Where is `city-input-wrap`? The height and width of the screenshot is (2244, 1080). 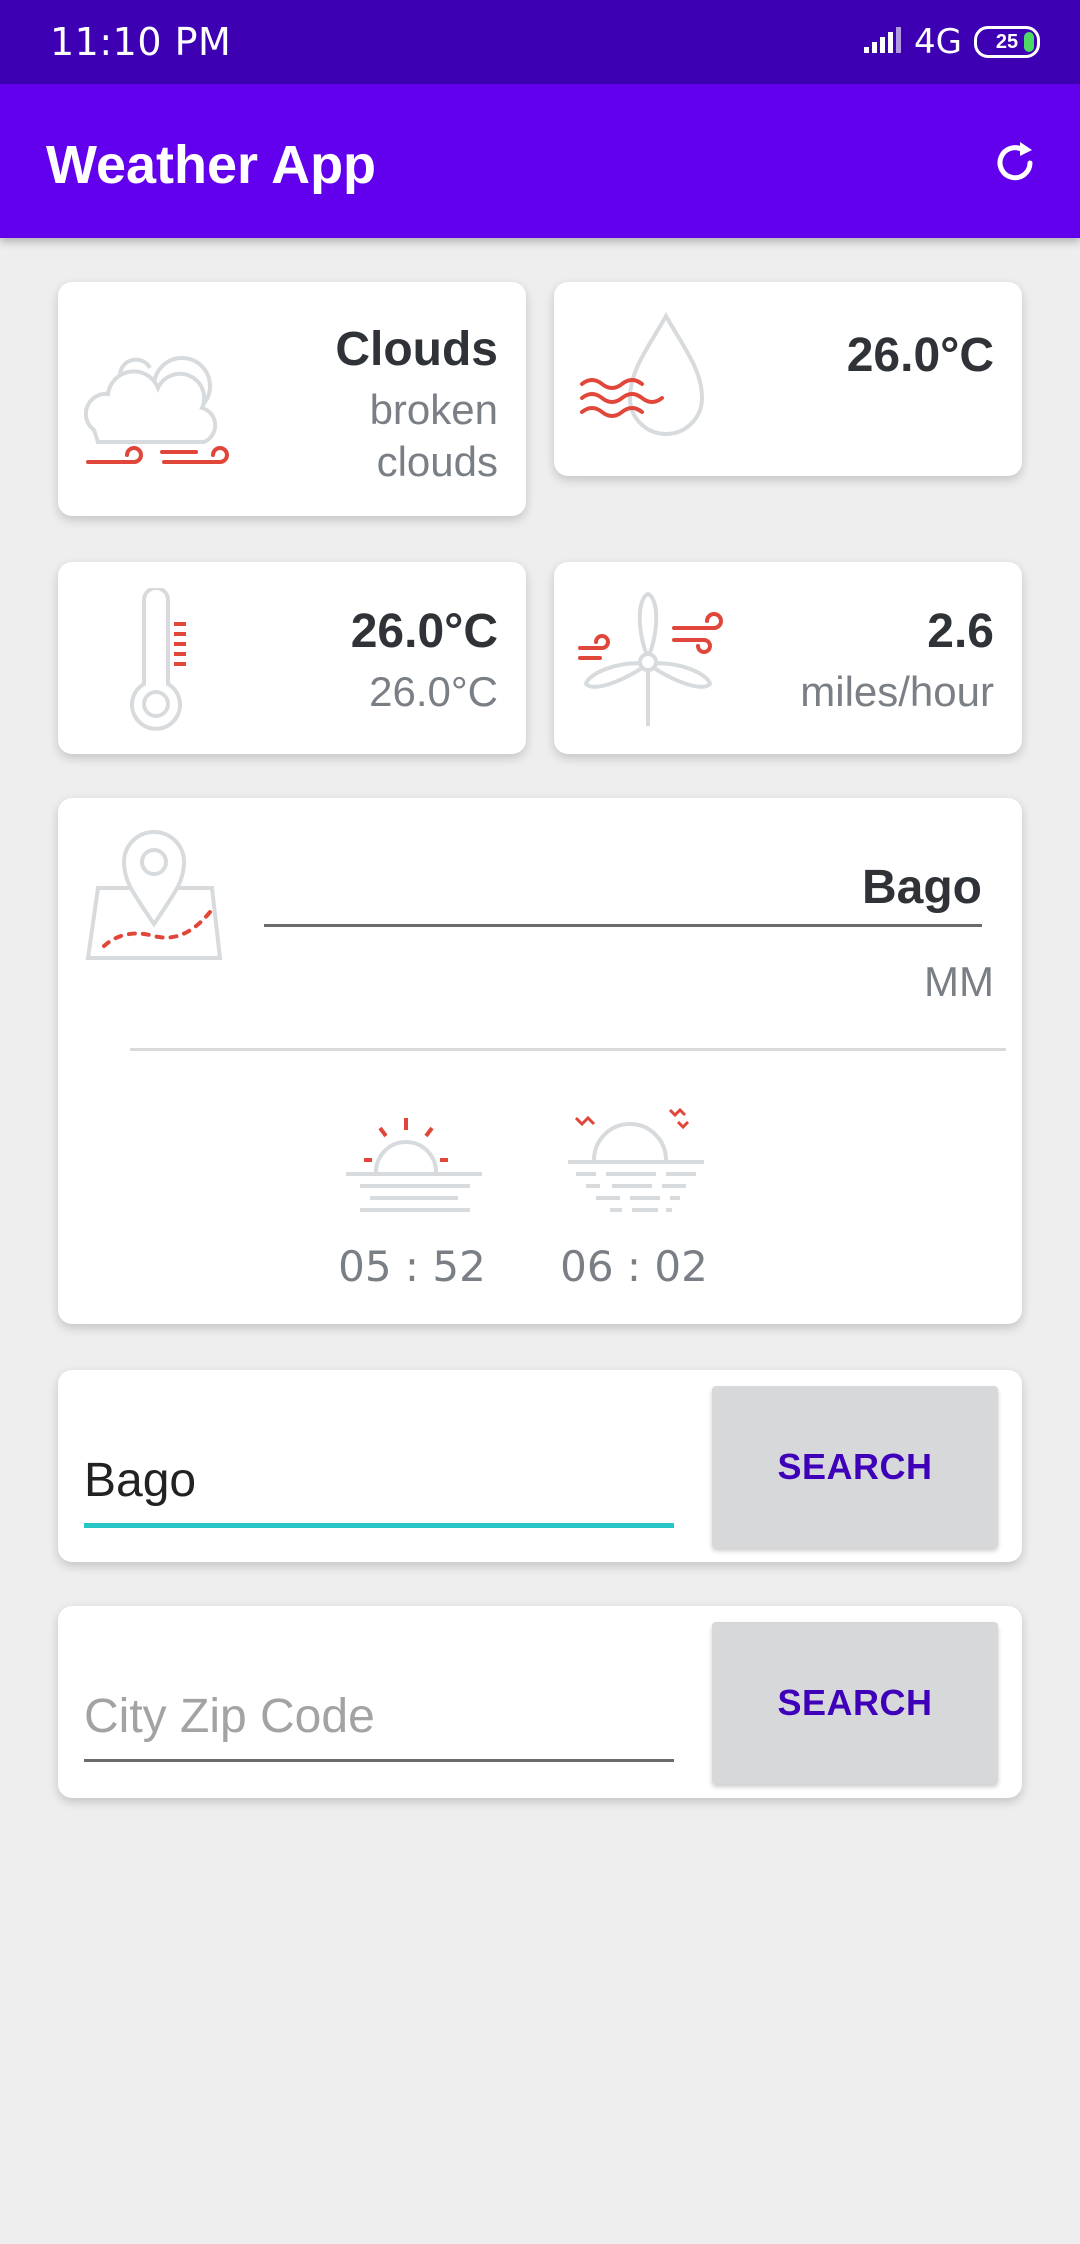
city-input-wrap is located at coordinates (379, 1484).